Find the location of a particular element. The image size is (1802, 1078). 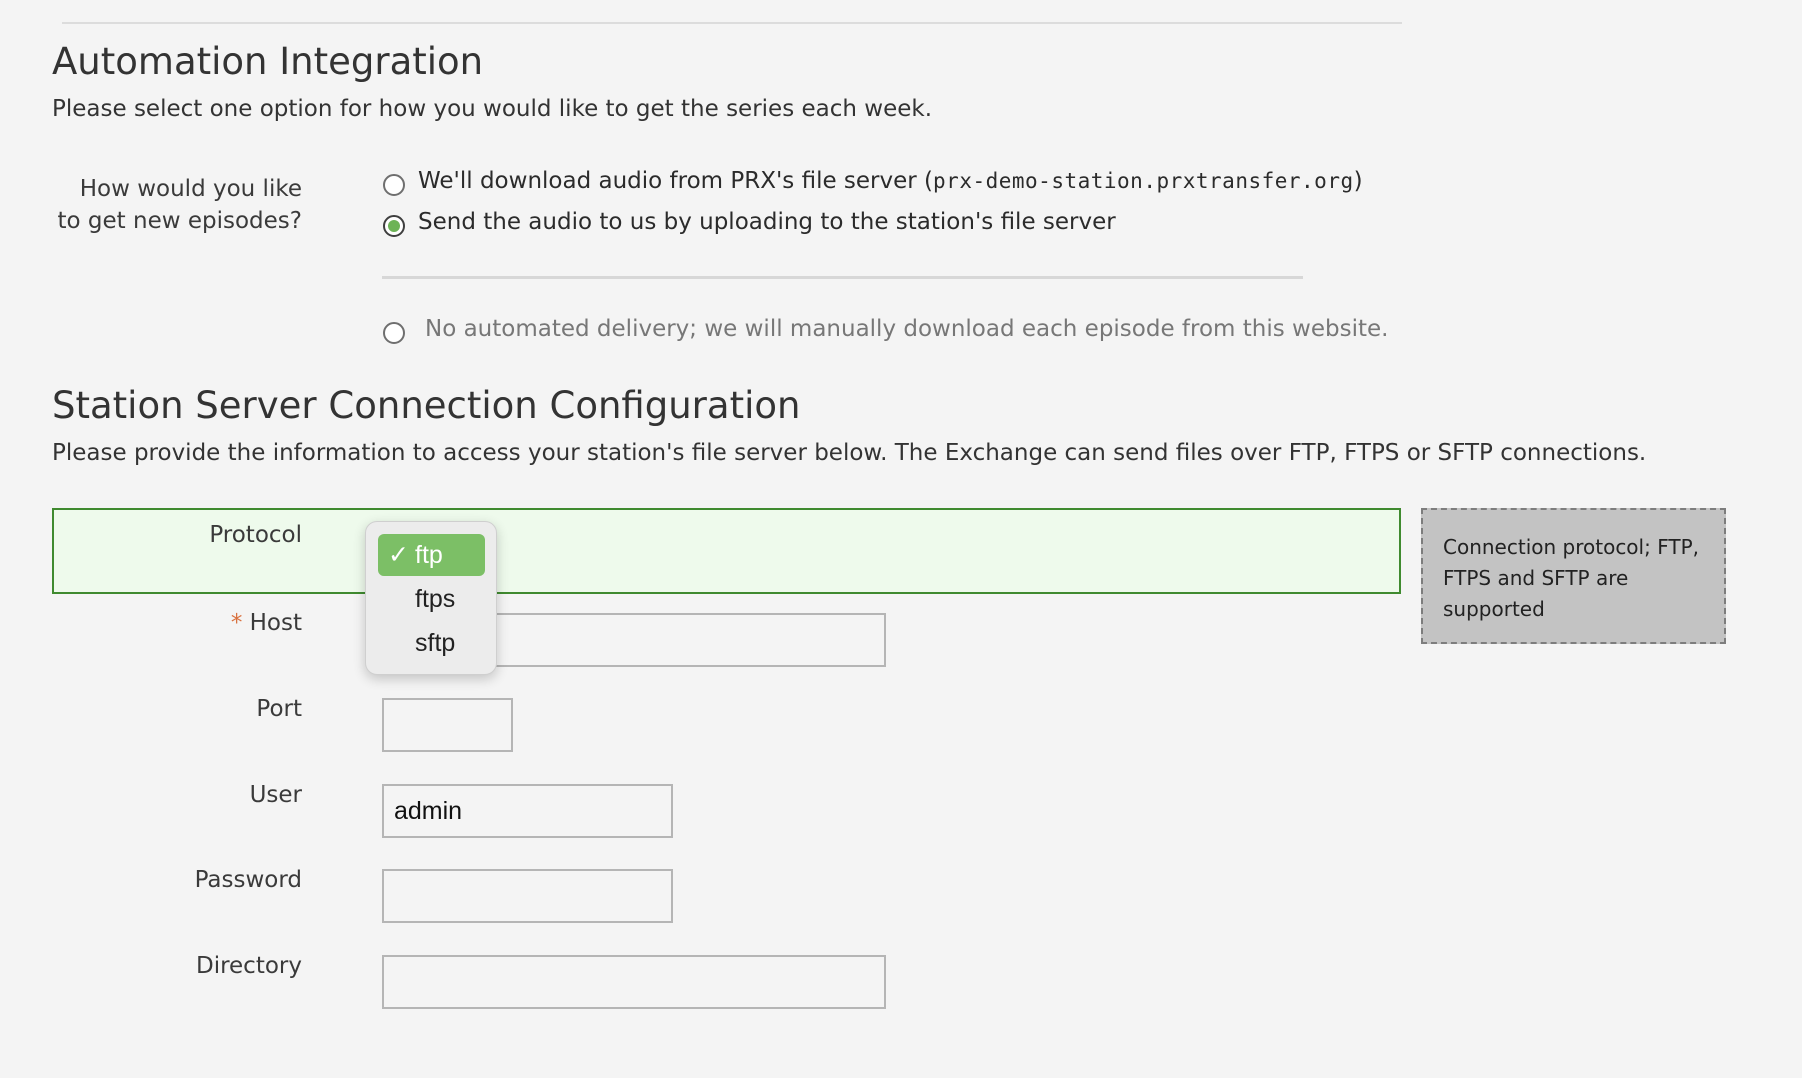

protocol-dropdown-menu: ✓ ftp ftps sftp is located at coordinates (431, 598).